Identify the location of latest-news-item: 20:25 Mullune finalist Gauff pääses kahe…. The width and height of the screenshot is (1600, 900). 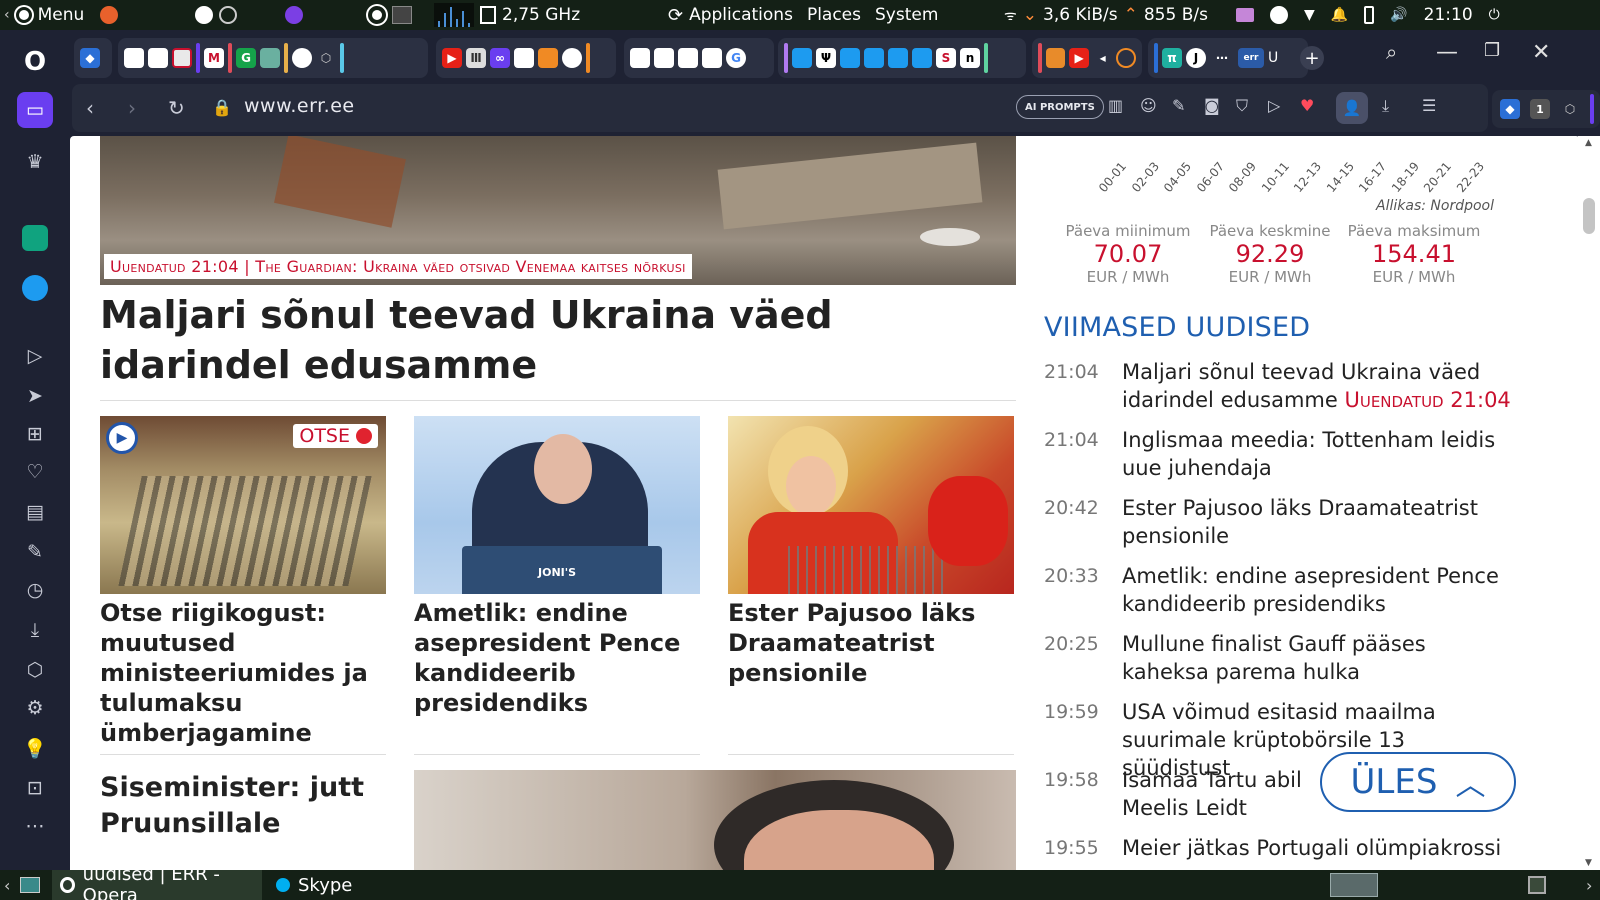
(1279, 658).